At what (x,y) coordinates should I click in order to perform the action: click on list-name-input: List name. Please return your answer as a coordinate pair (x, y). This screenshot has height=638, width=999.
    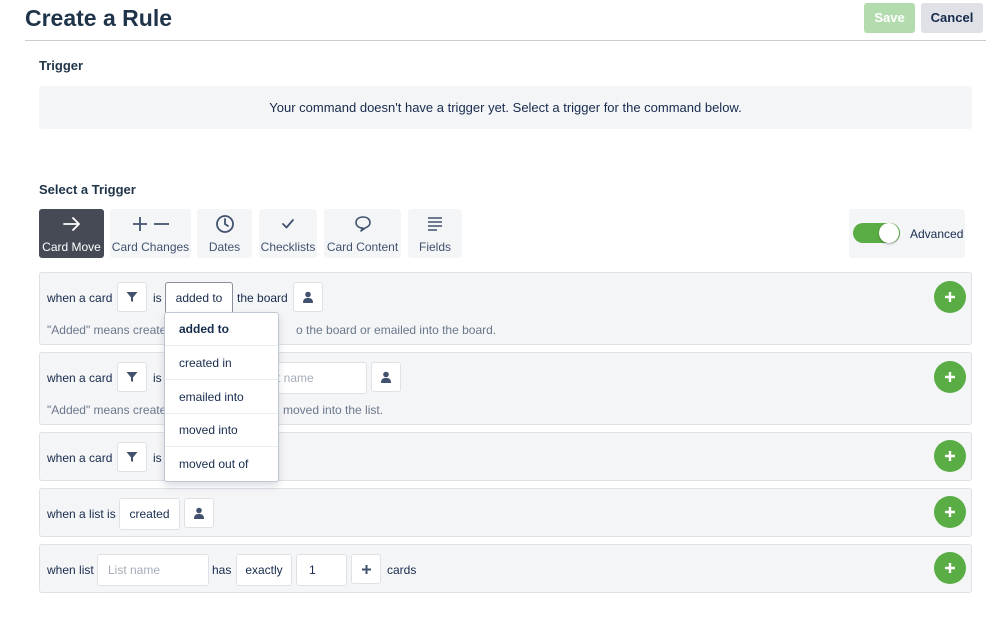
    Looking at the image, I should click on (153, 570).